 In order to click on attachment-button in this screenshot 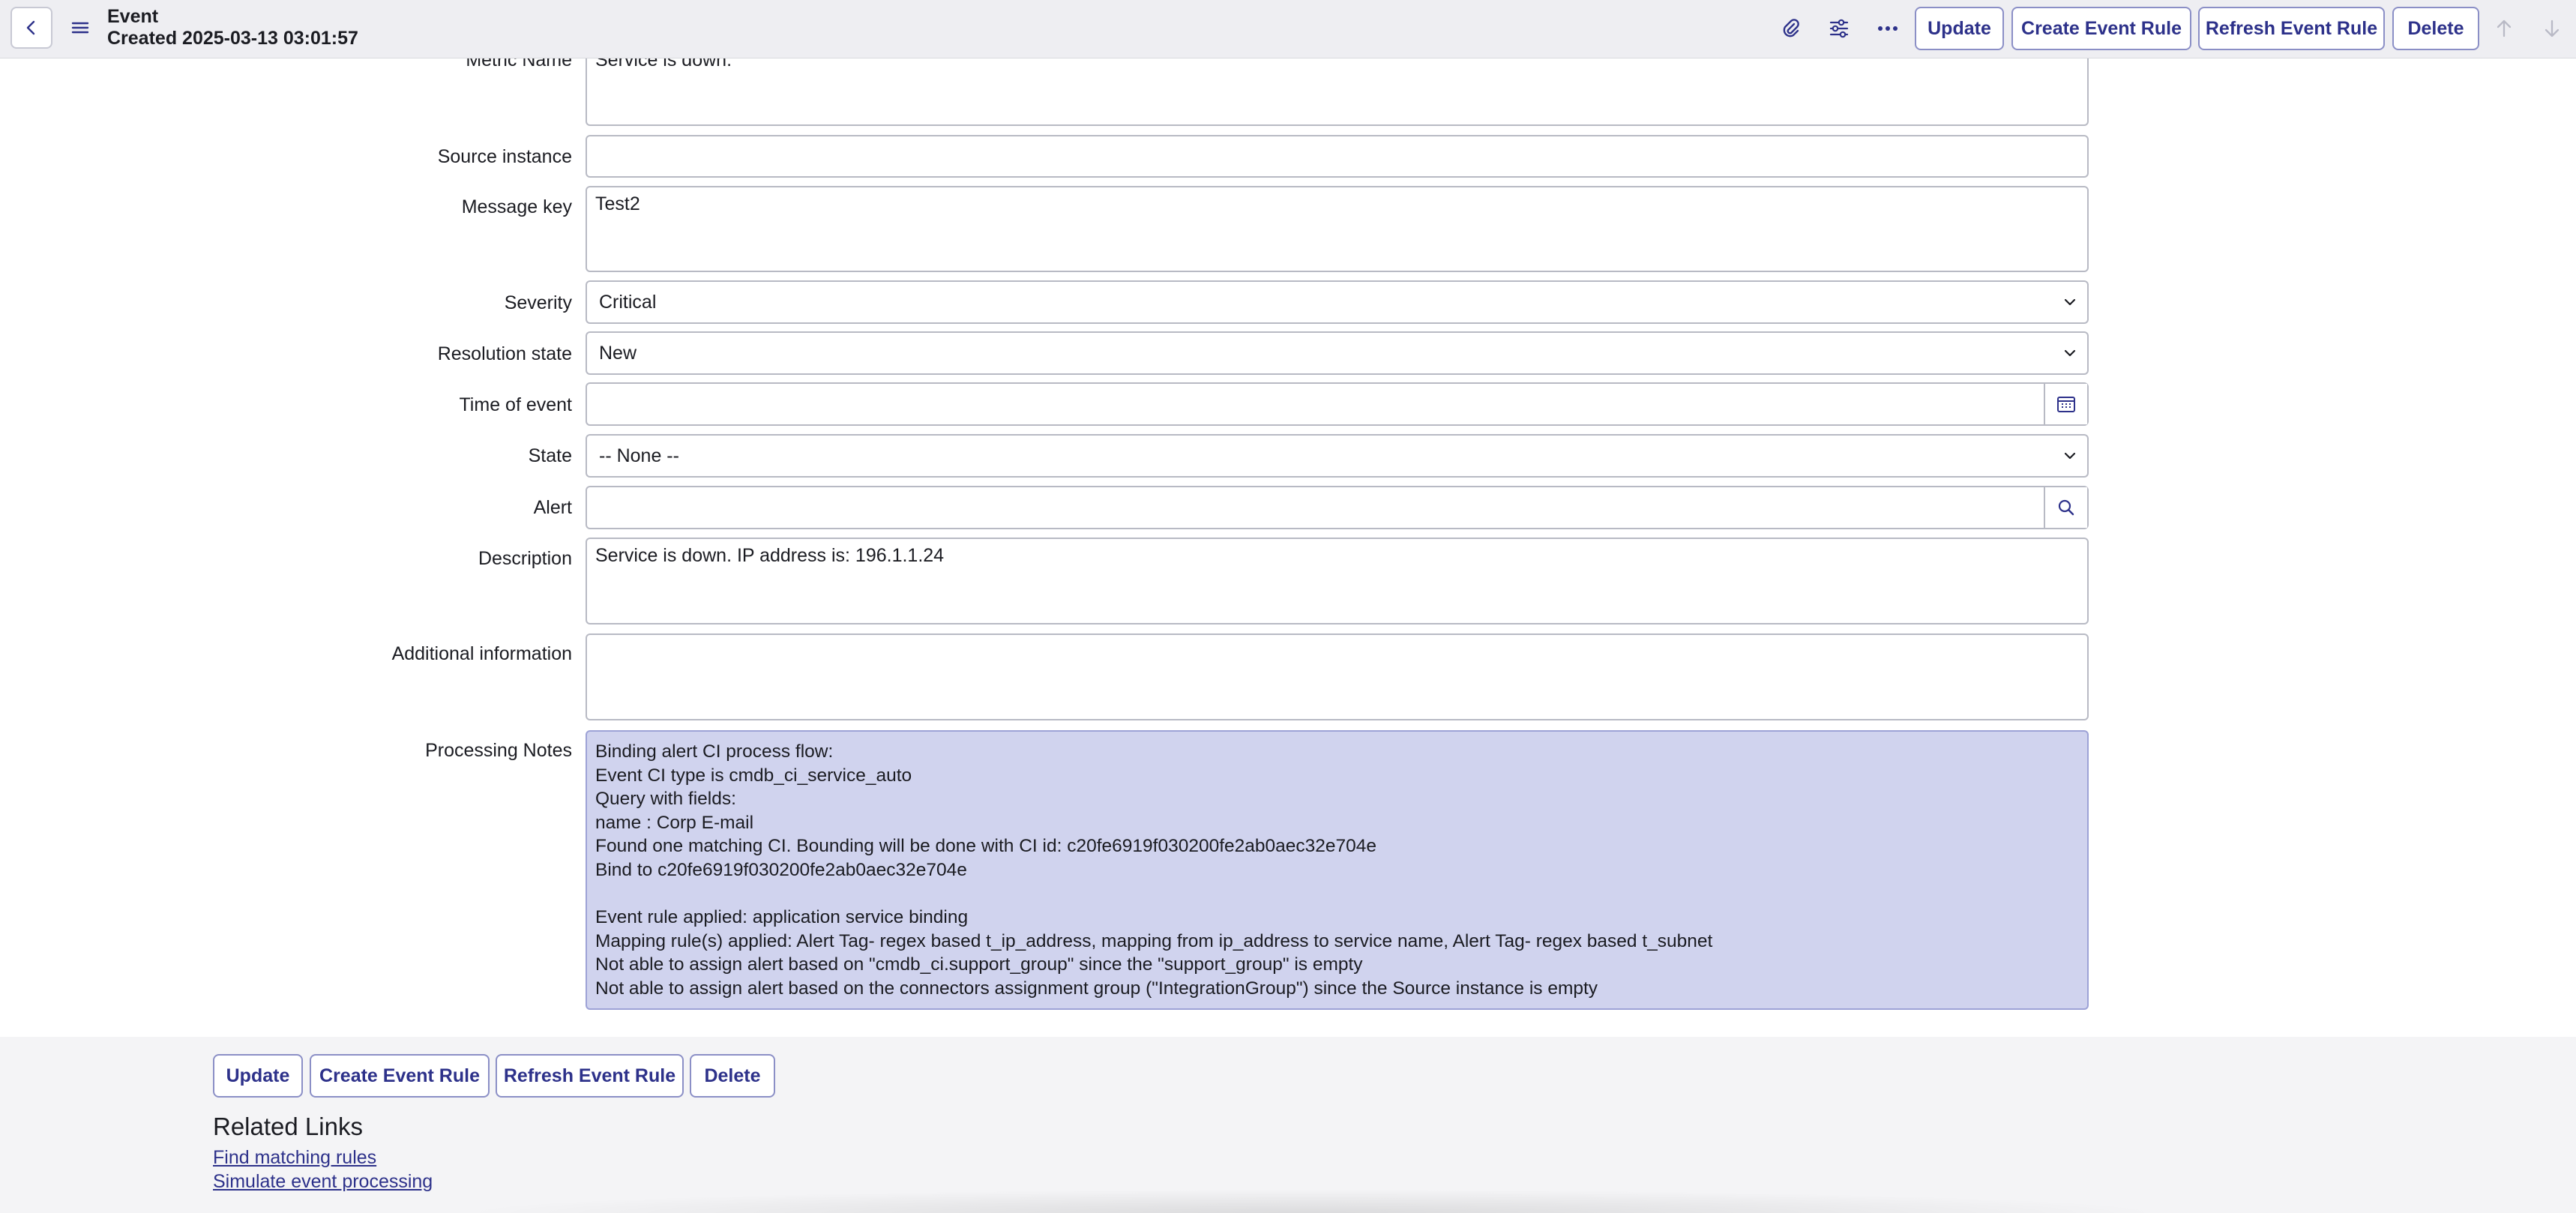, I will do `click(1791, 28)`.